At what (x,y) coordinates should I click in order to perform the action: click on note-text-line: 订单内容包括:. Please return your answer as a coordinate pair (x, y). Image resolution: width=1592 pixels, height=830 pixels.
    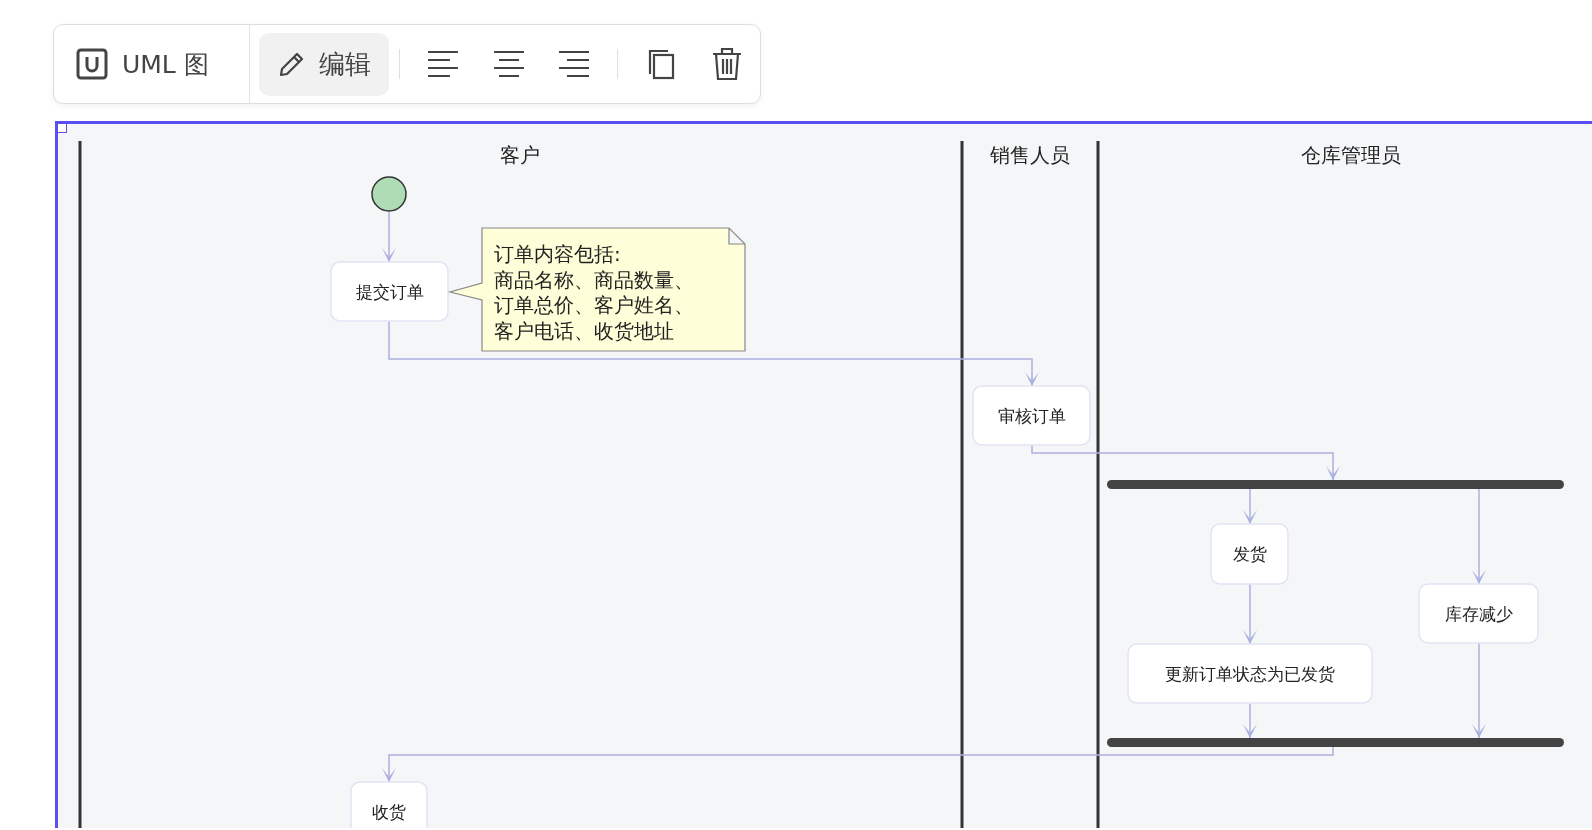
    Looking at the image, I should click on (557, 254).